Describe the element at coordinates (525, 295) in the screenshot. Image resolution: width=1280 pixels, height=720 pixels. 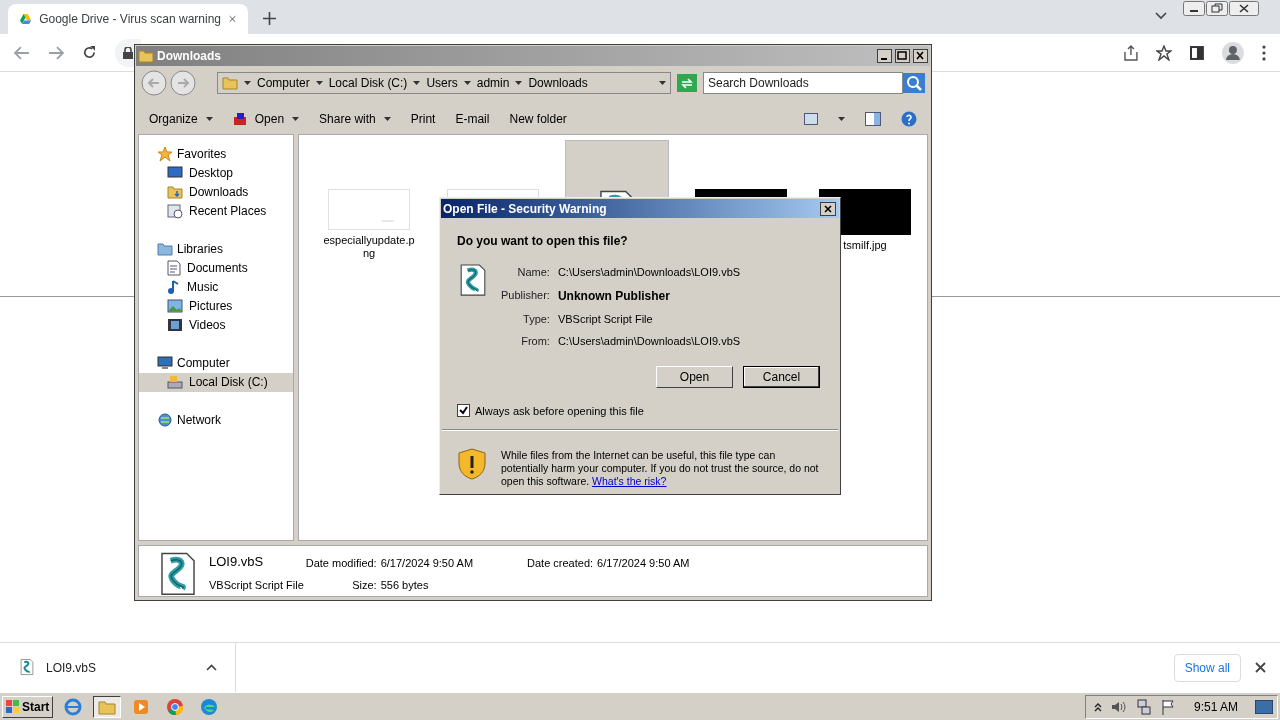
I see `field-label: Publisher:` at that location.